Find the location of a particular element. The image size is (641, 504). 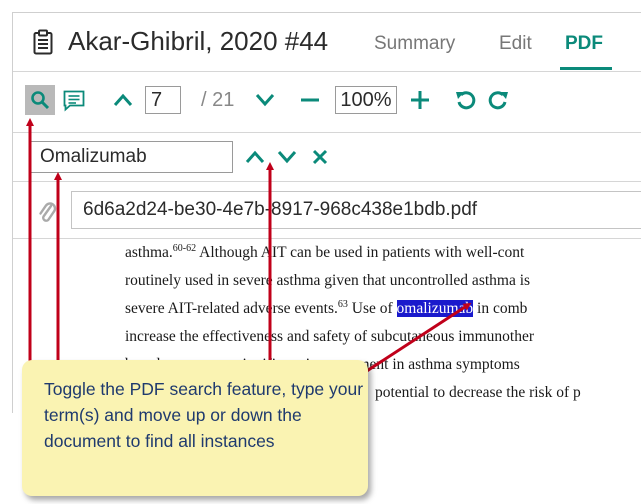

rotate-right-button is located at coordinates (498, 100).